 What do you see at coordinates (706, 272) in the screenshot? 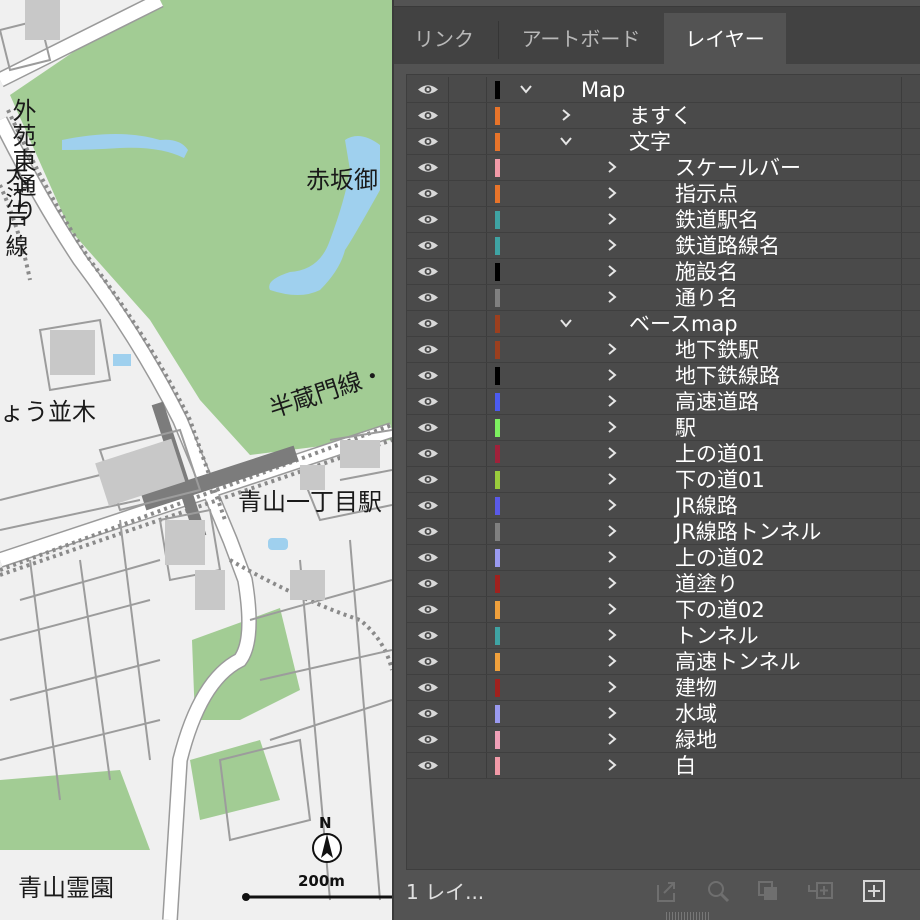
I see `layer-name: 施設名` at bounding box center [706, 272].